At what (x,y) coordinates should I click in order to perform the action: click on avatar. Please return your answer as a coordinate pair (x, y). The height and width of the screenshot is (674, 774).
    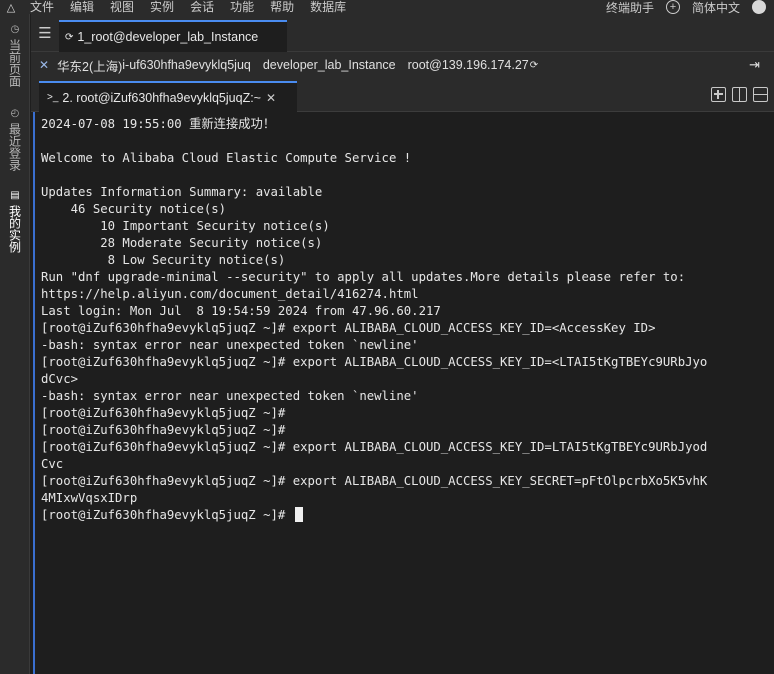
    Looking at the image, I should click on (759, 7).